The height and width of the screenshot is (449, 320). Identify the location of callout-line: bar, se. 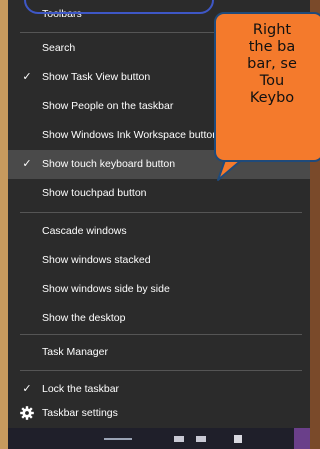
(272, 64).